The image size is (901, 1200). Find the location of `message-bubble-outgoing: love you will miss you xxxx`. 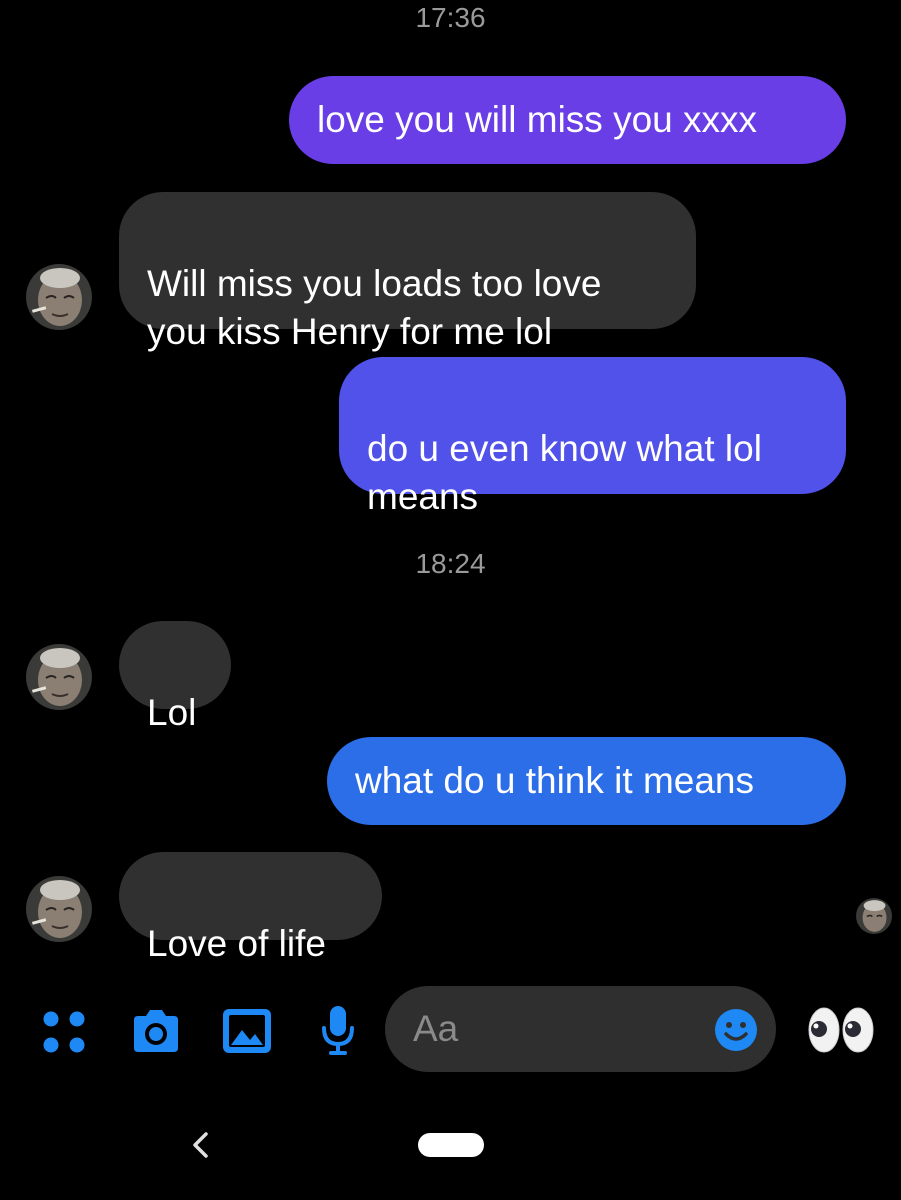

message-bubble-outgoing: love you will miss you xxxx is located at coordinates (567, 120).